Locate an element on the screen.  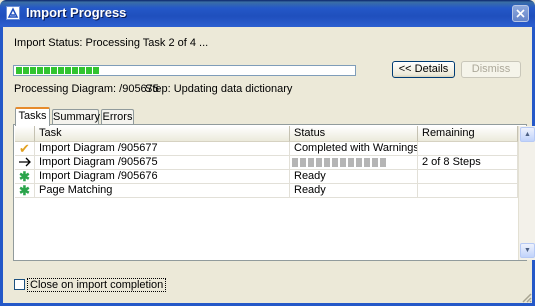
arrow-right-icon is located at coordinates (25, 163).